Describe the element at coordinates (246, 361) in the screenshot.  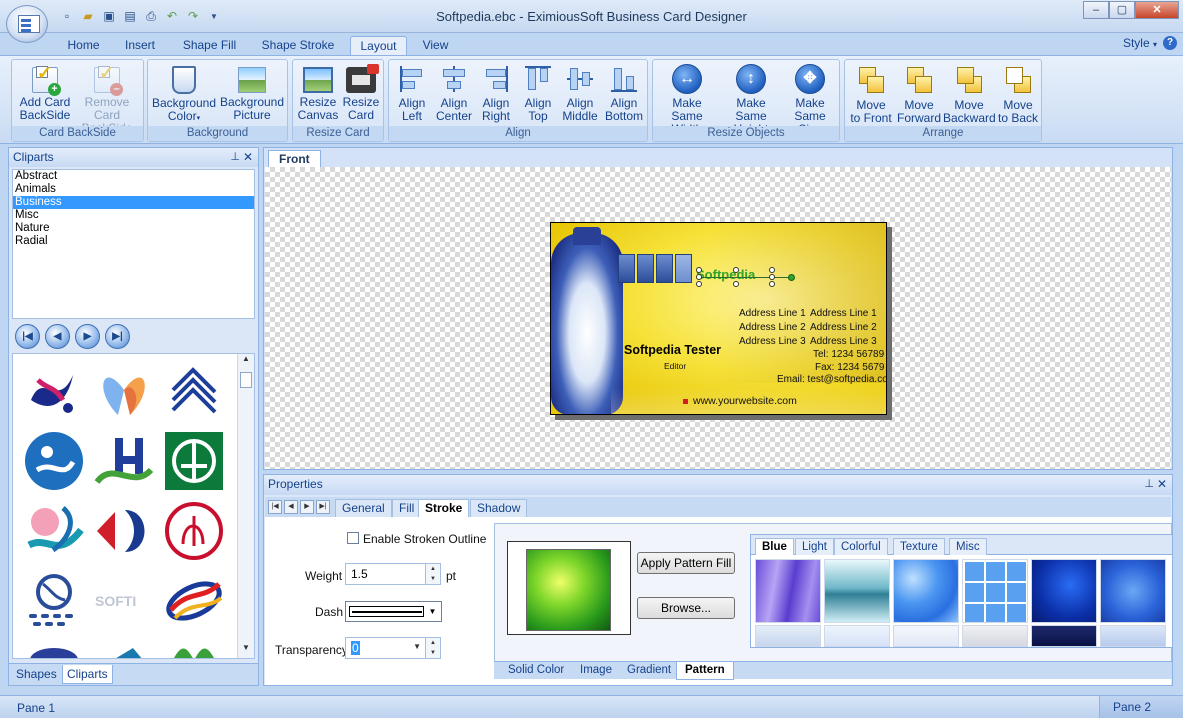
I see `scroll-up-icon: ▲` at that location.